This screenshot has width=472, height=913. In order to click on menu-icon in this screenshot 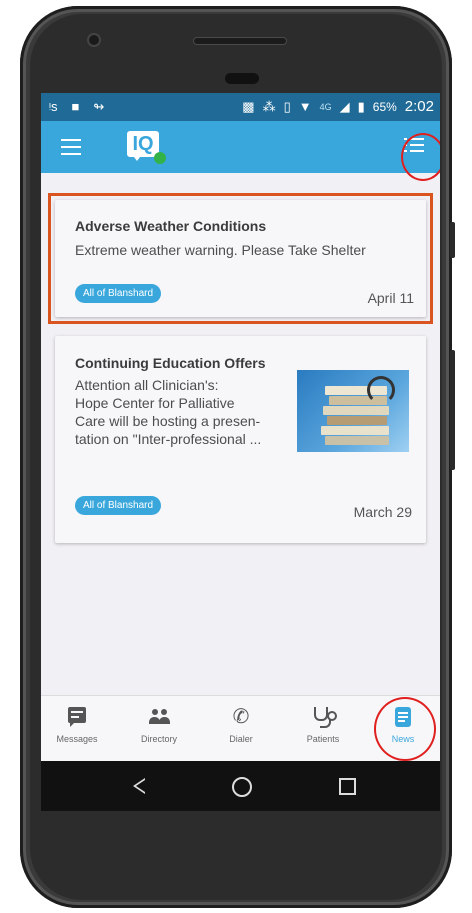, I will do `click(71, 147)`.